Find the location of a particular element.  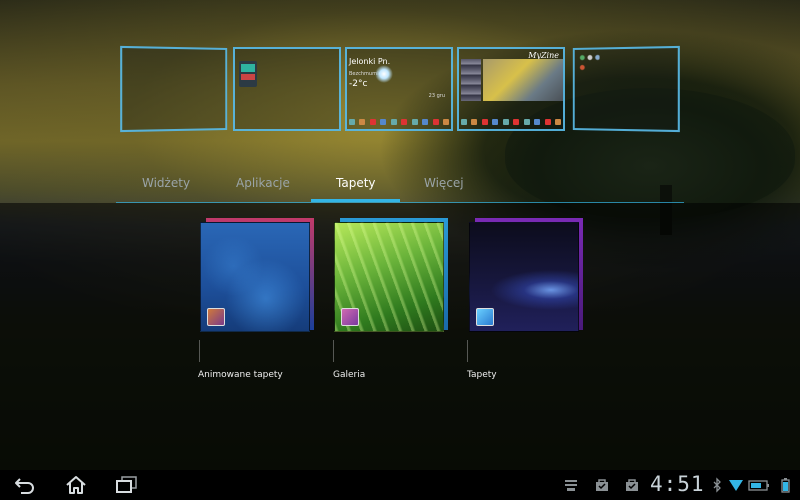

tab-wallpapers: Tapety is located at coordinates (356, 183).